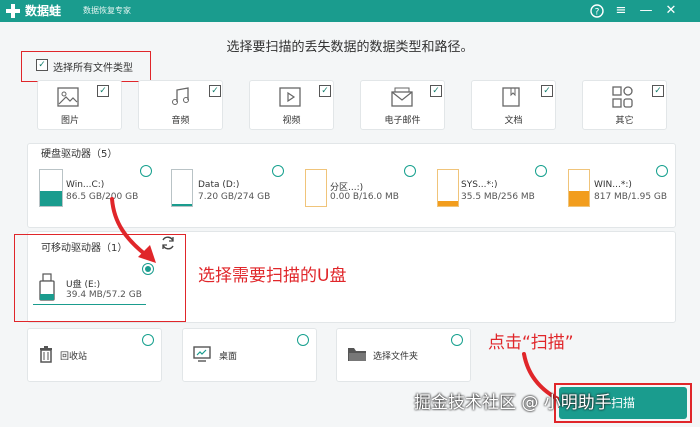 The image size is (700, 427). Describe the element at coordinates (531, 343) in the screenshot. I see `annotation-click-scan: 点击“扫描”` at that location.